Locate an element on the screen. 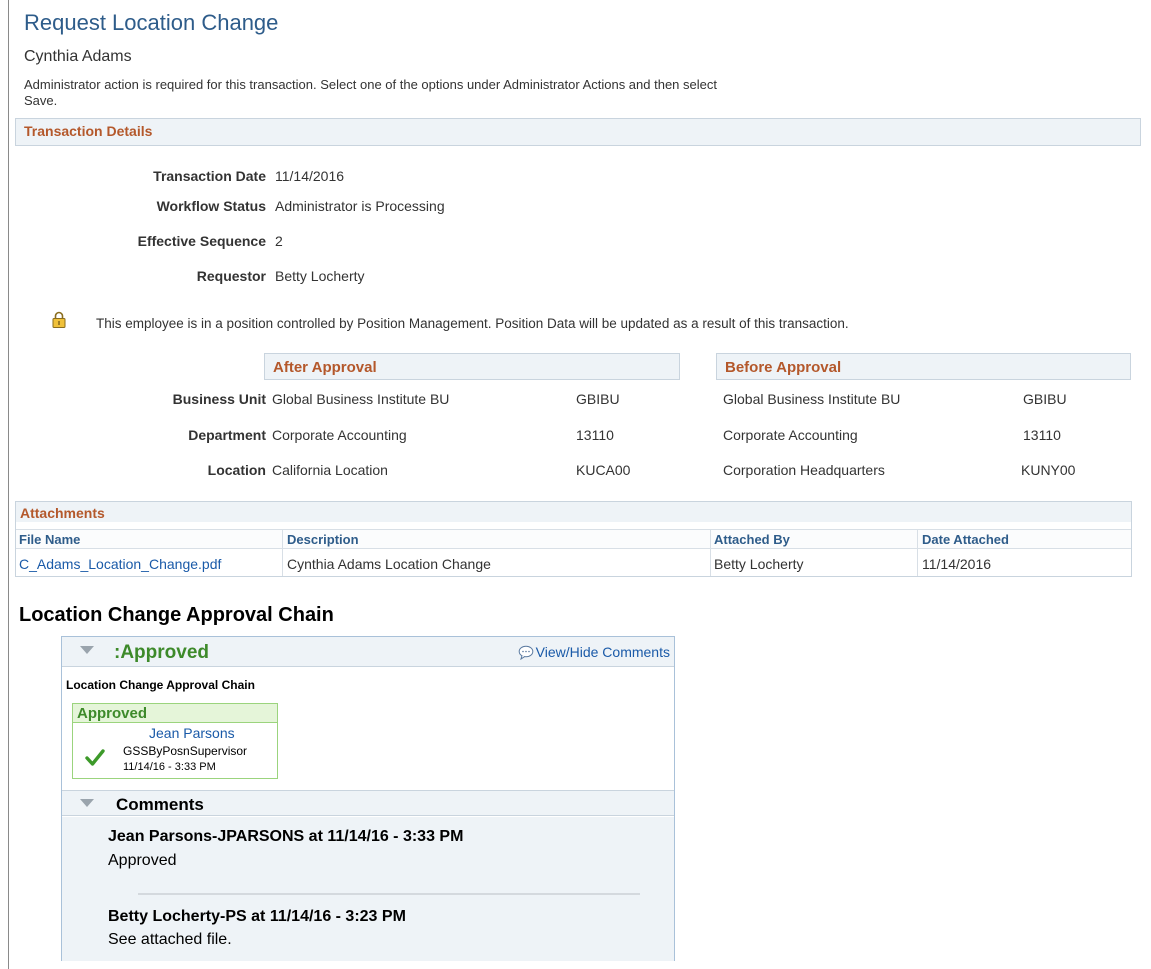 This screenshot has height=969, width=1151. attachment-attached-by: Betty Locherty is located at coordinates (759, 564).